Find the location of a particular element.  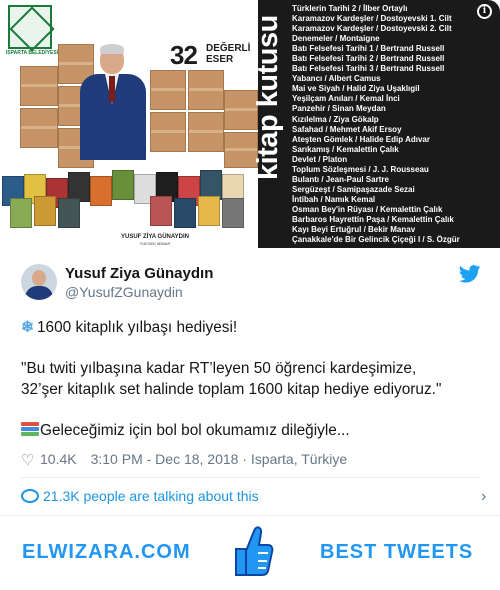

book-list-item: Ateşten Gömlek / Halide Edip Adıvar is located at coordinates (361, 139).